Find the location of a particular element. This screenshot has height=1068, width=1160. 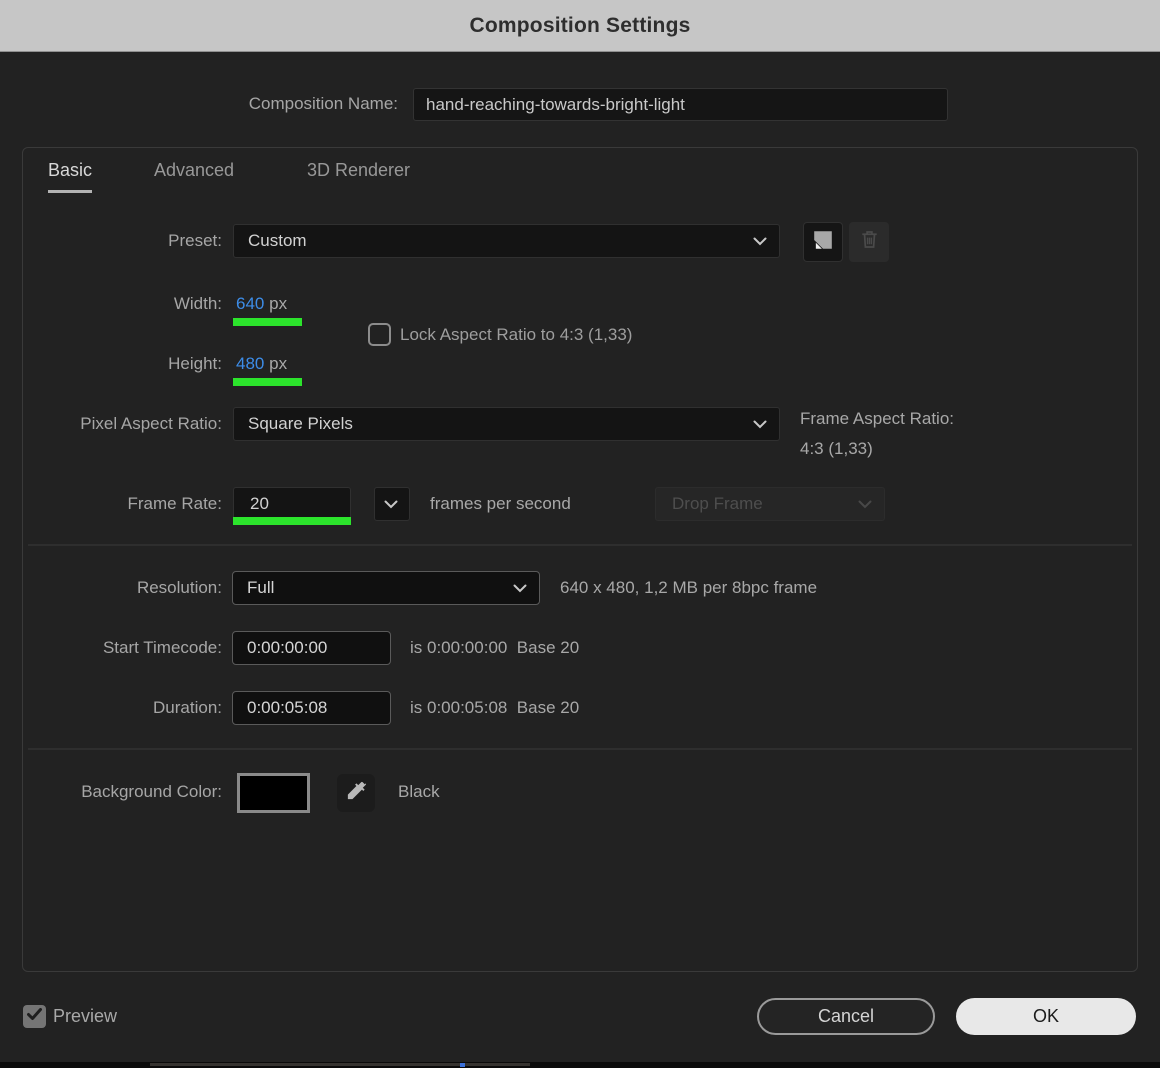

resolution-value: Full is located at coordinates (261, 587).